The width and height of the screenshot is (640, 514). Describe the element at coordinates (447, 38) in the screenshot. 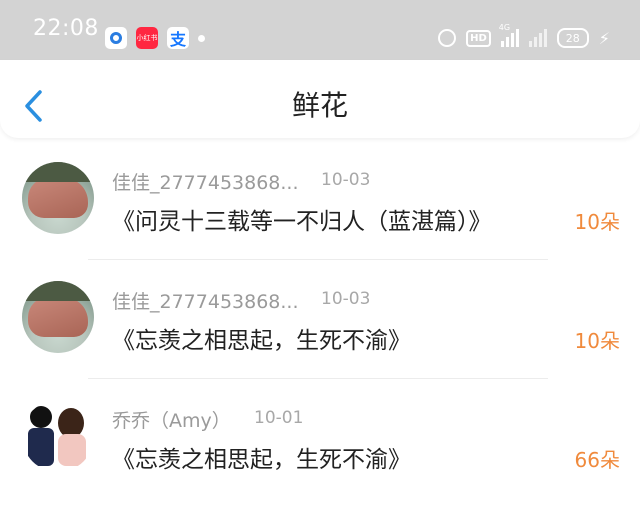

I see `alarm-icon` at that location.